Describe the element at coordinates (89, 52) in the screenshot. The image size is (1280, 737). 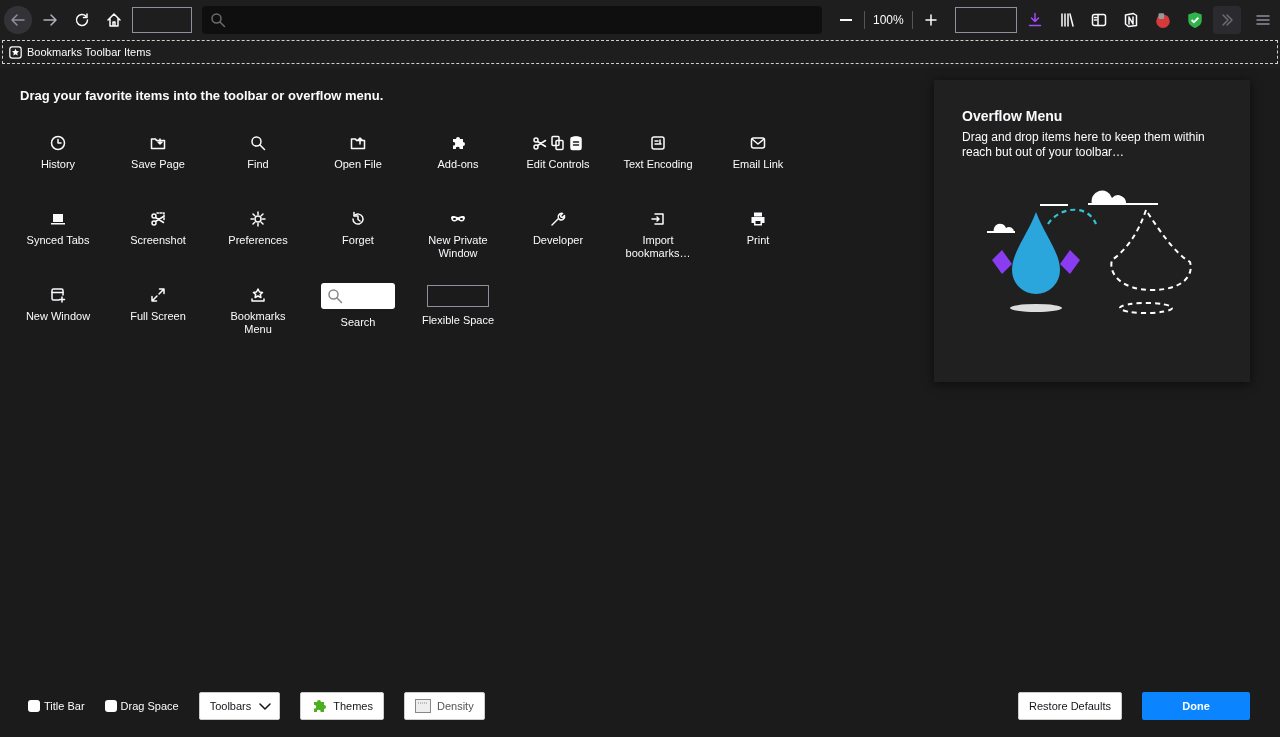
I see `bookmarks-toolbar-label: Bookmarks Toolbar Items` at that location.